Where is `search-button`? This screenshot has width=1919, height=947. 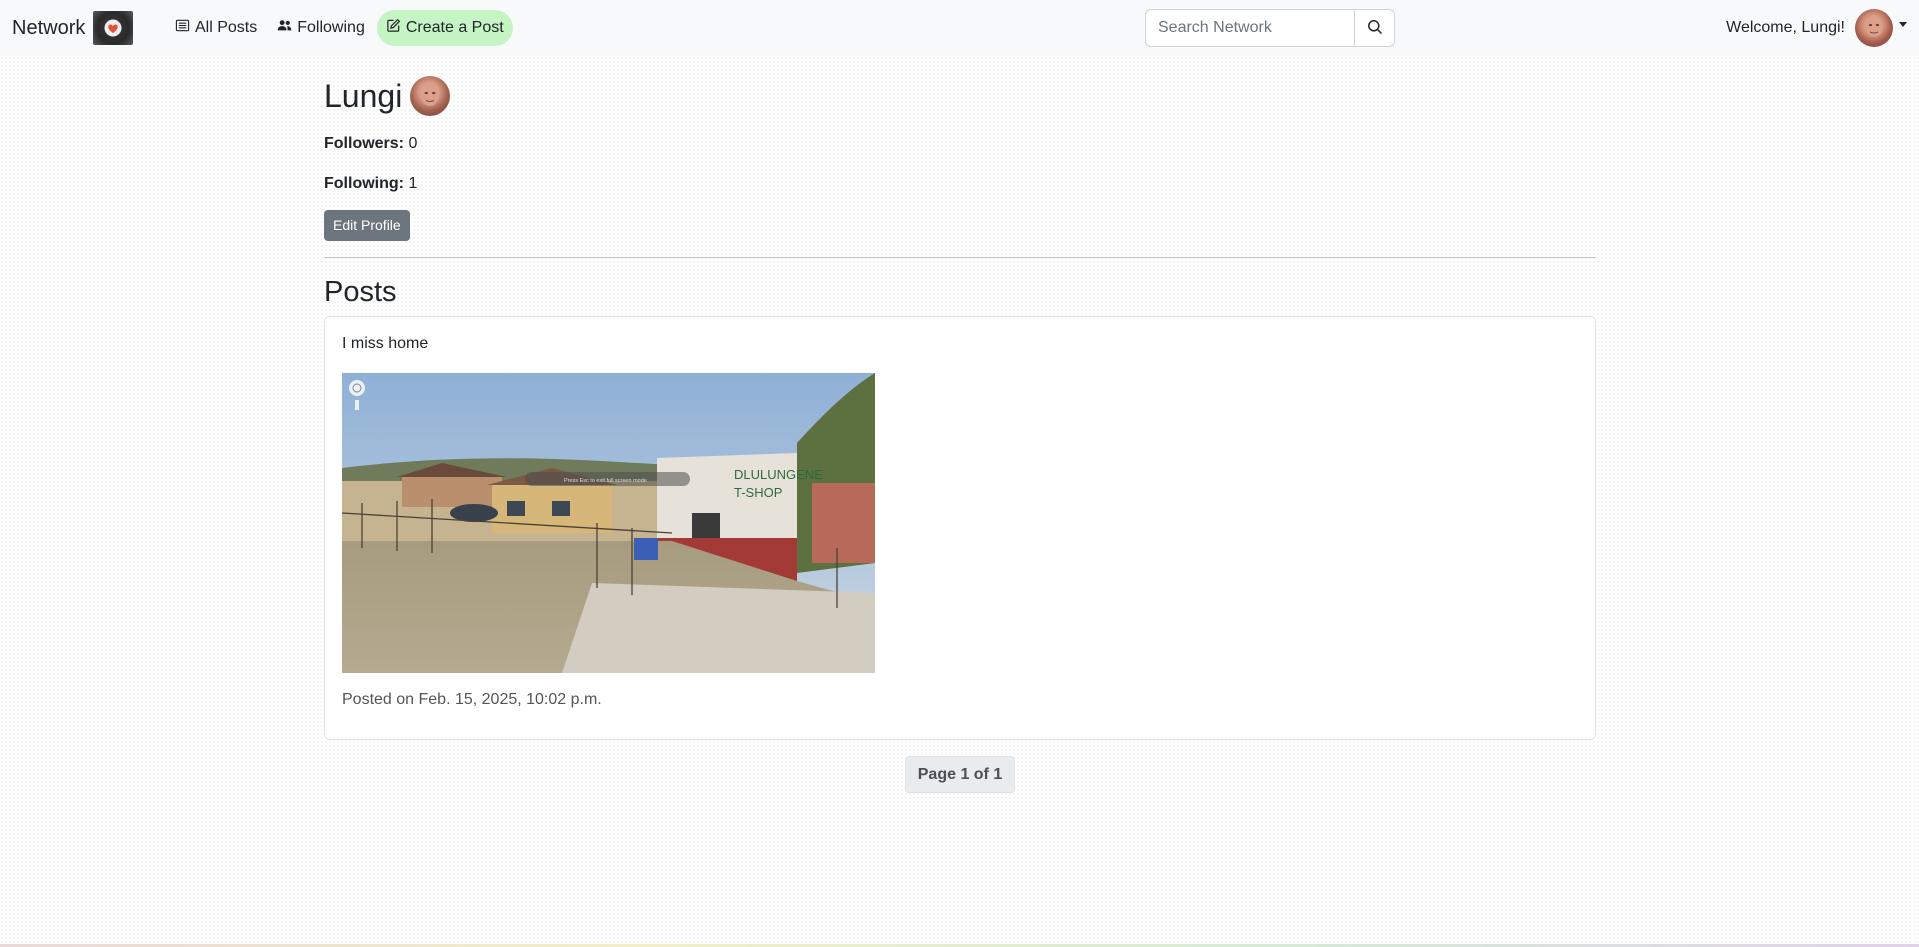 search-button is located at coordinates (1374, 28).